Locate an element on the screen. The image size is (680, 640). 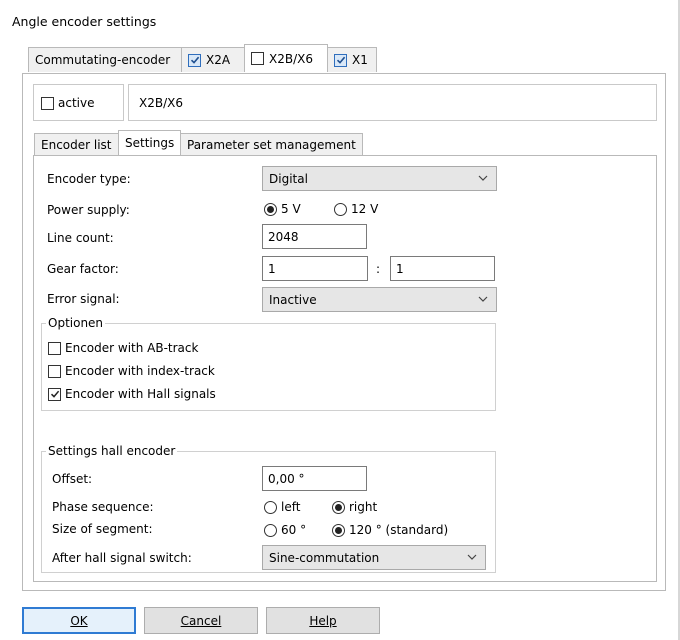
tab-commutating-encoder: Commutating-encoder is located at coordinates (105, 59).